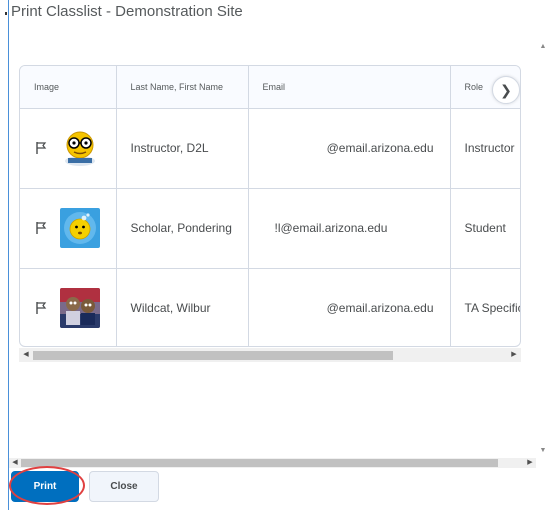 The height and width of the screenshot is (510, 545). What do you see at coordinates (349, 87) in the screenshot?
I see `column-header-email: Email` at bounding box center [349, 87].